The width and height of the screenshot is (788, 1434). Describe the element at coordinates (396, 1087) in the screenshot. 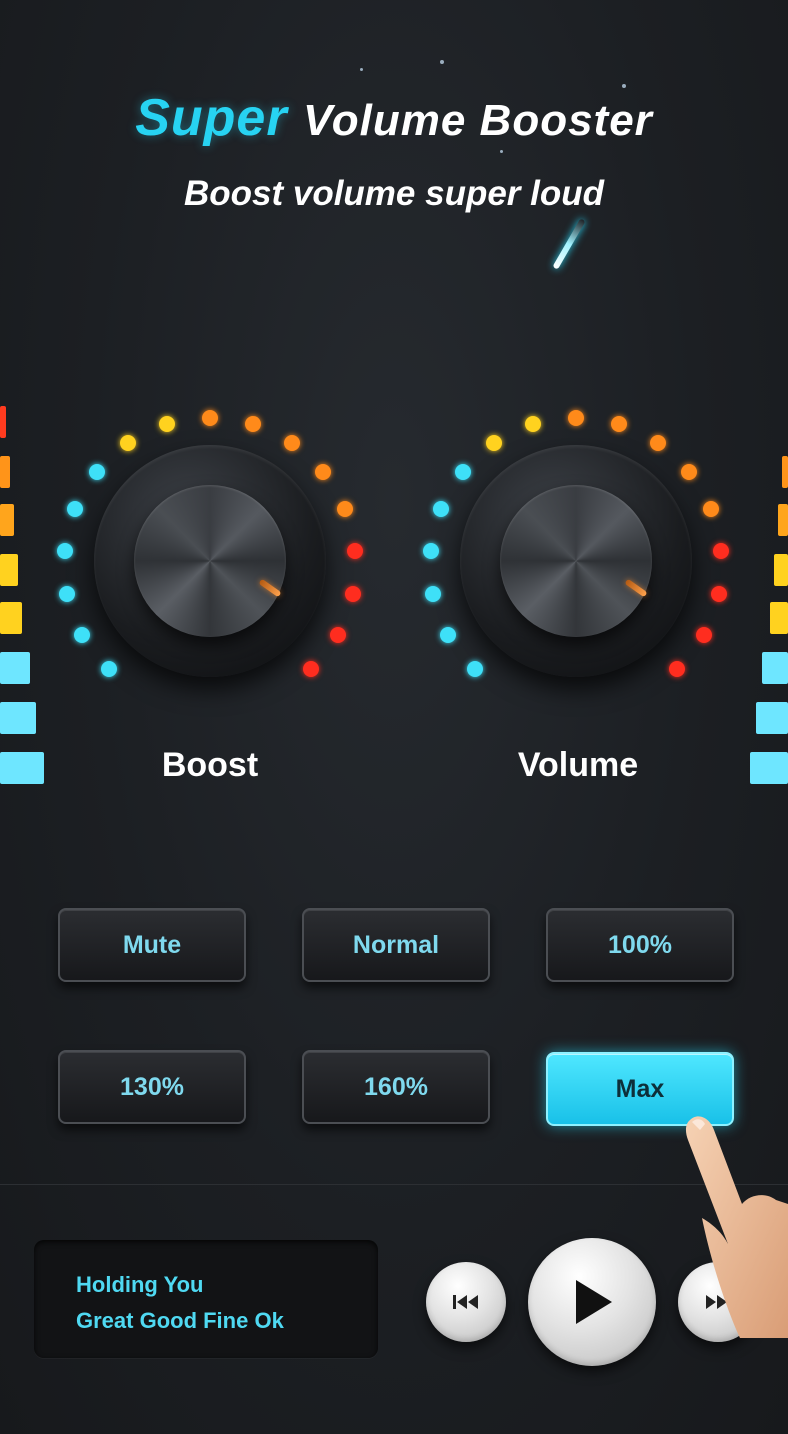

I see `preset-160-button: 160%` at that location.